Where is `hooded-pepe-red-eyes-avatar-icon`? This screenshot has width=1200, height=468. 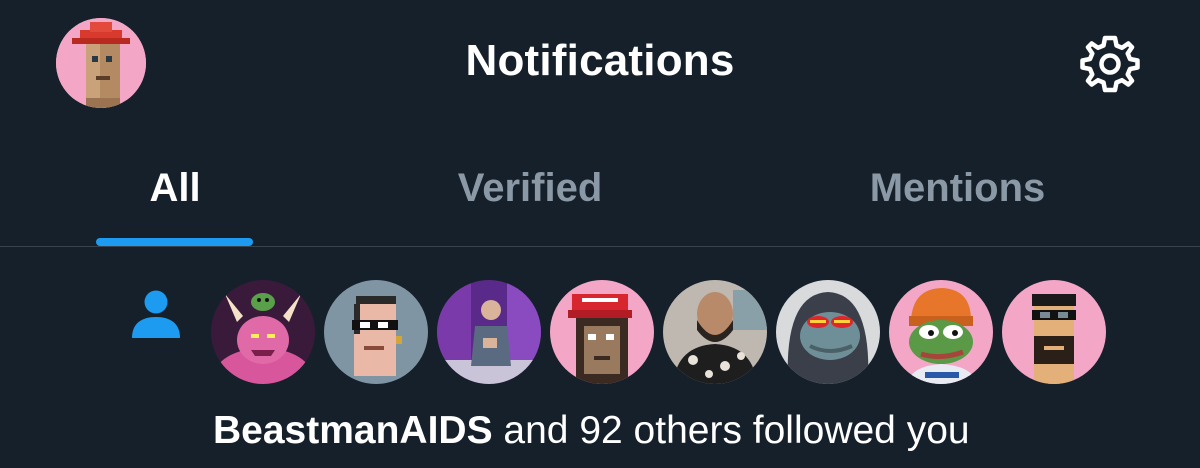
hooded-pepe-red-eyes-avatar-icon is located at coordinates (828, 332).